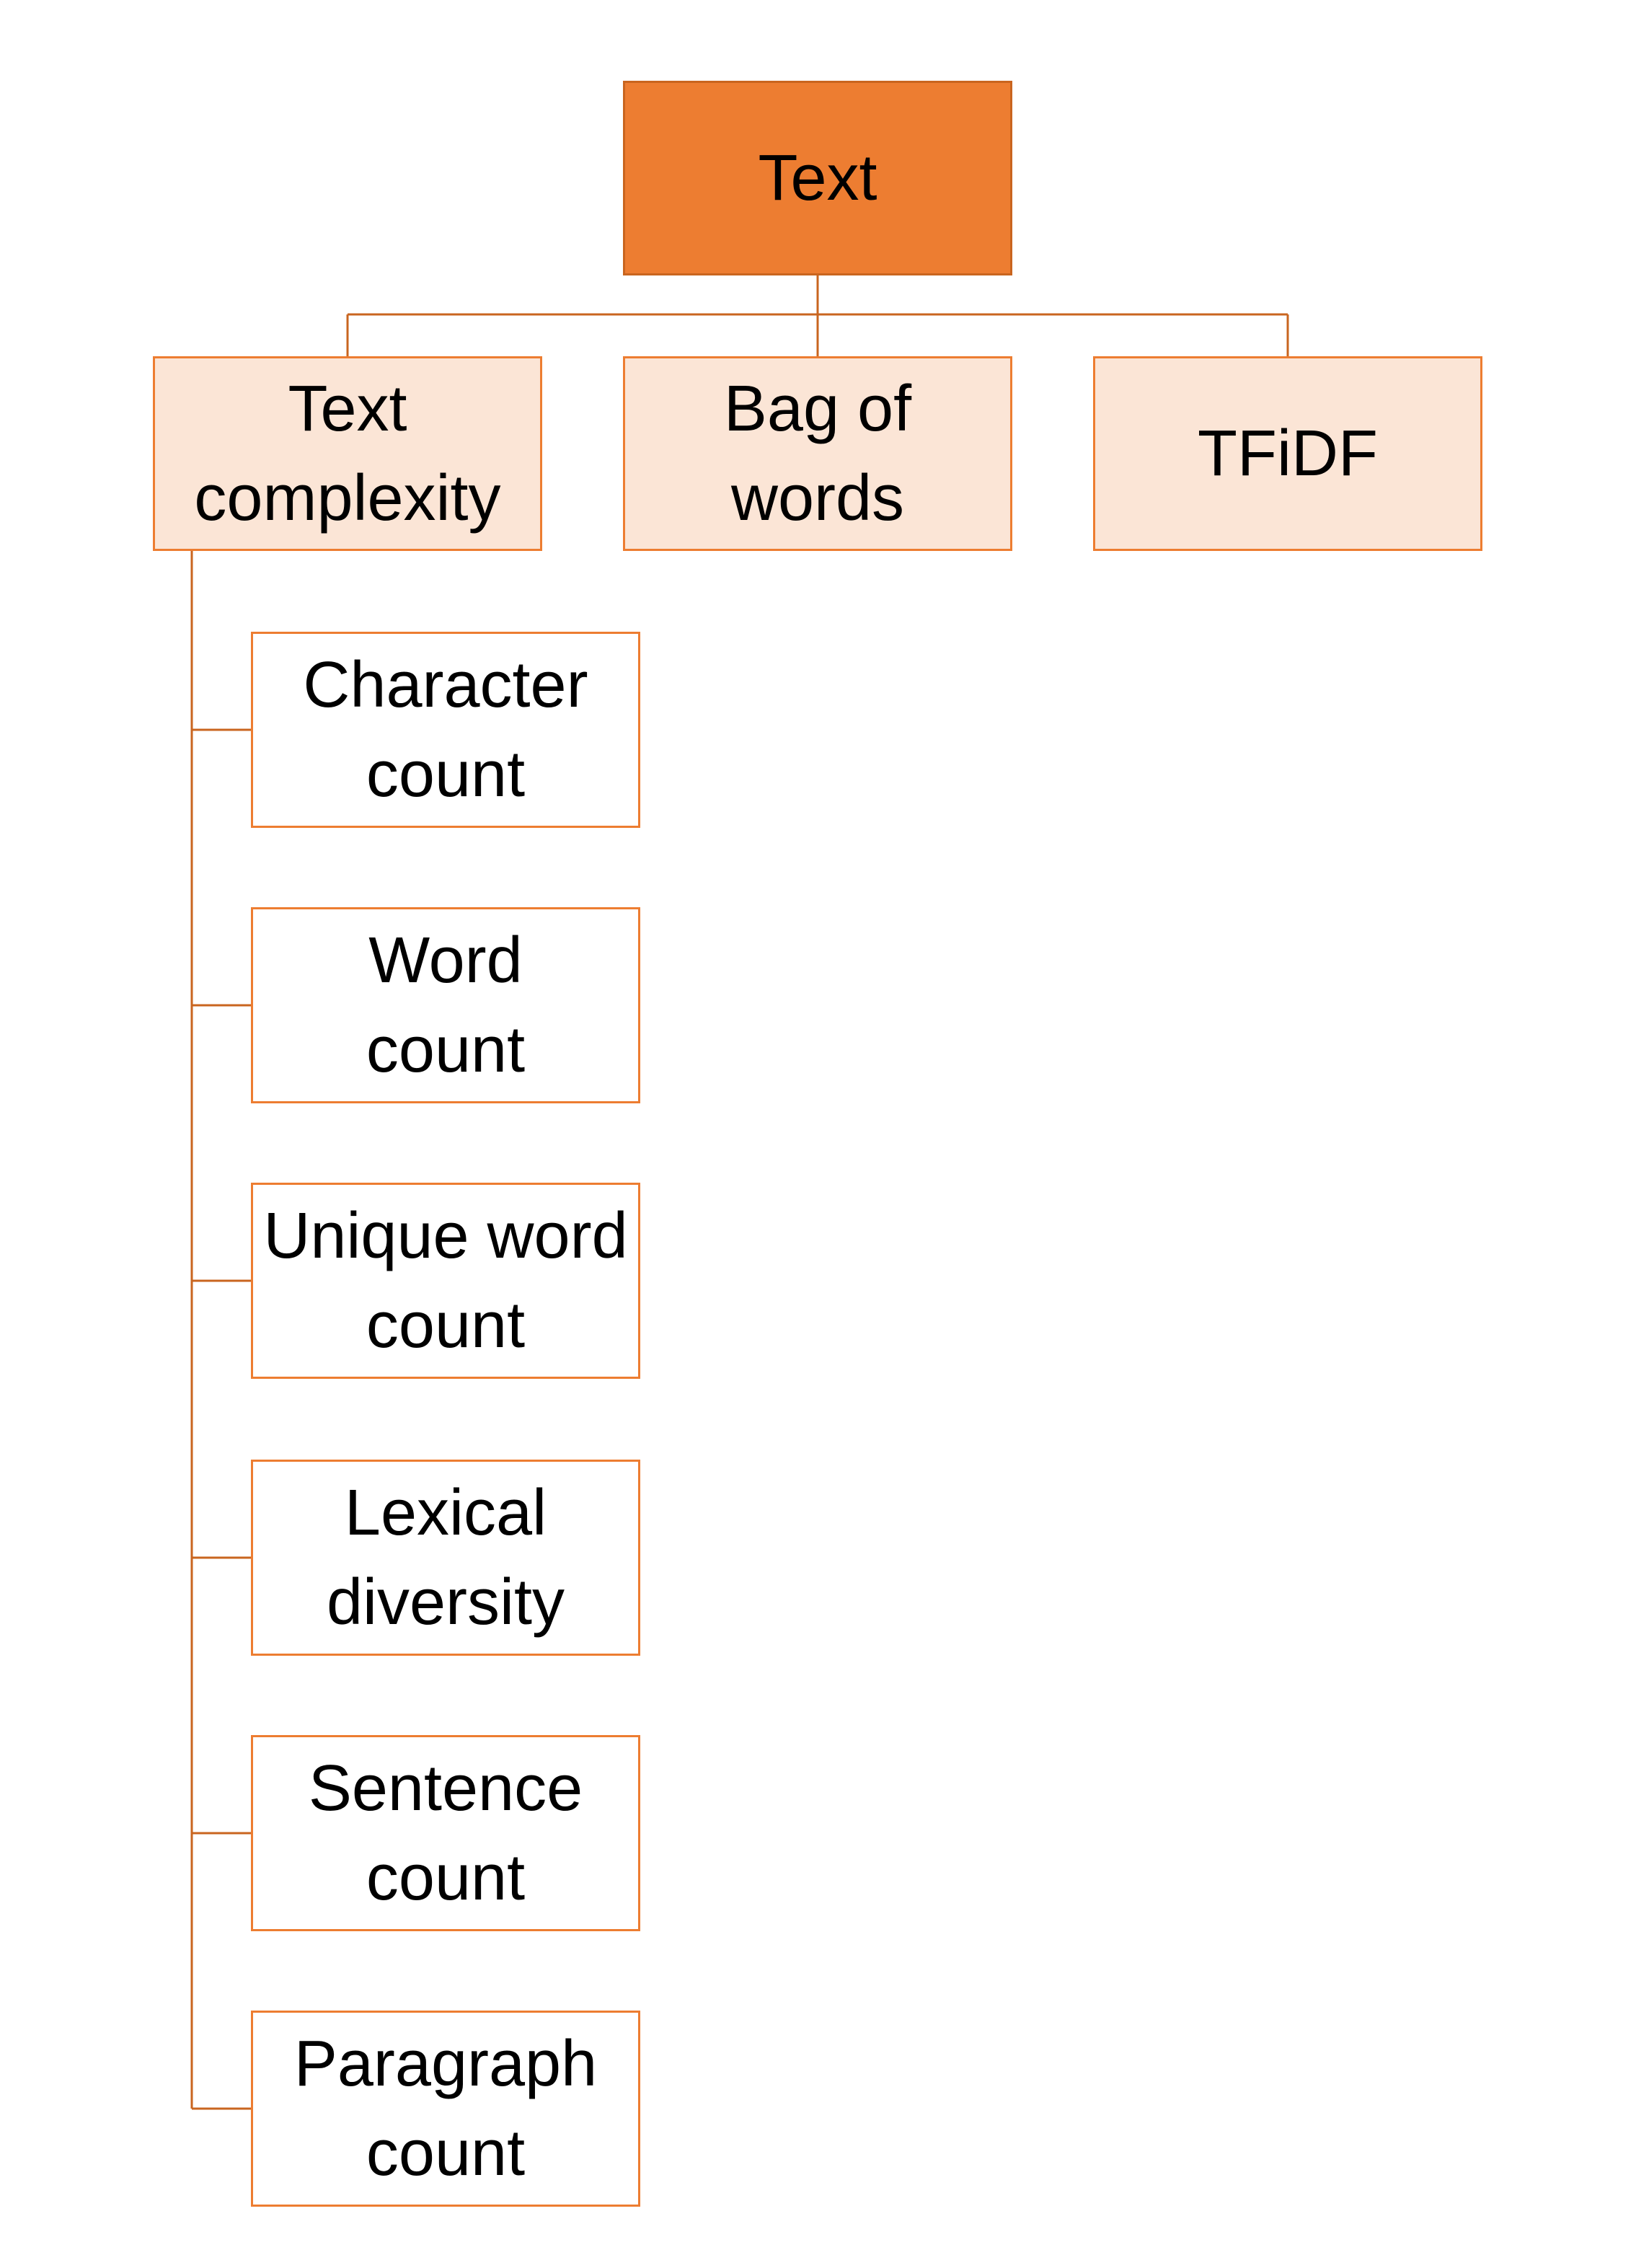  I want to click on node-label: Paragraph count, so click(445, 2108).